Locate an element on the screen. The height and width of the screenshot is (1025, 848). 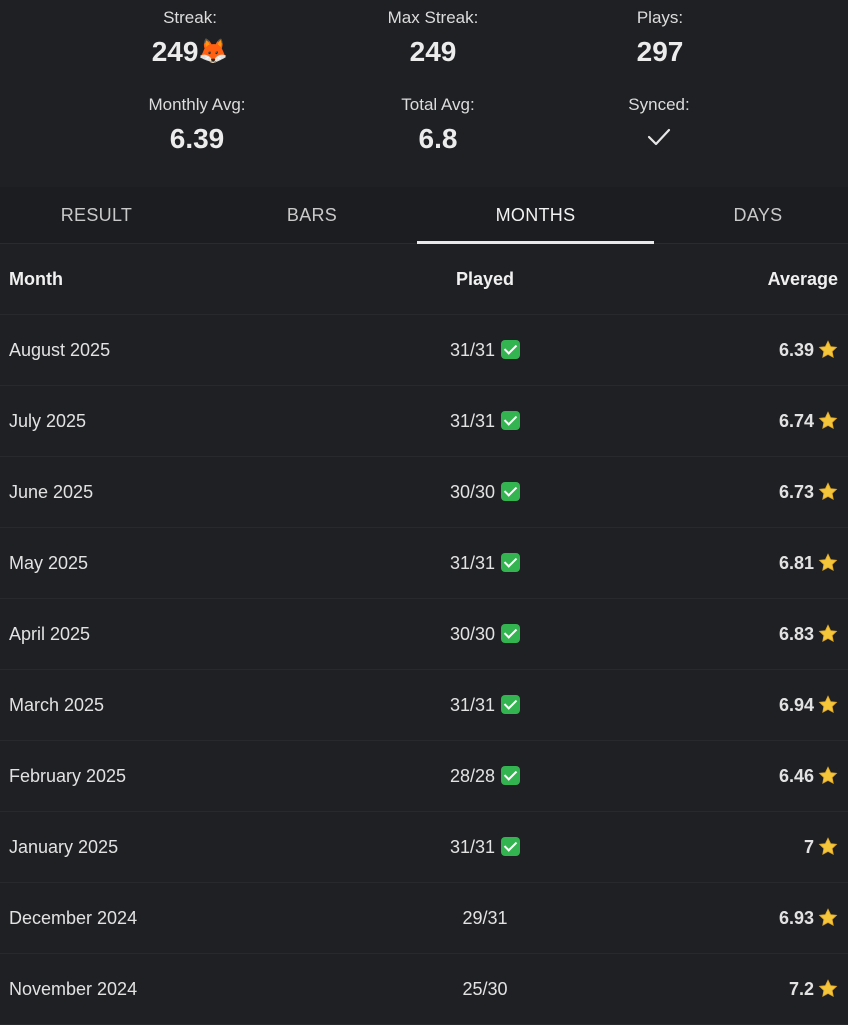
table-row: August 2025 31/31 6.39 is located at coordinates (424, 350).